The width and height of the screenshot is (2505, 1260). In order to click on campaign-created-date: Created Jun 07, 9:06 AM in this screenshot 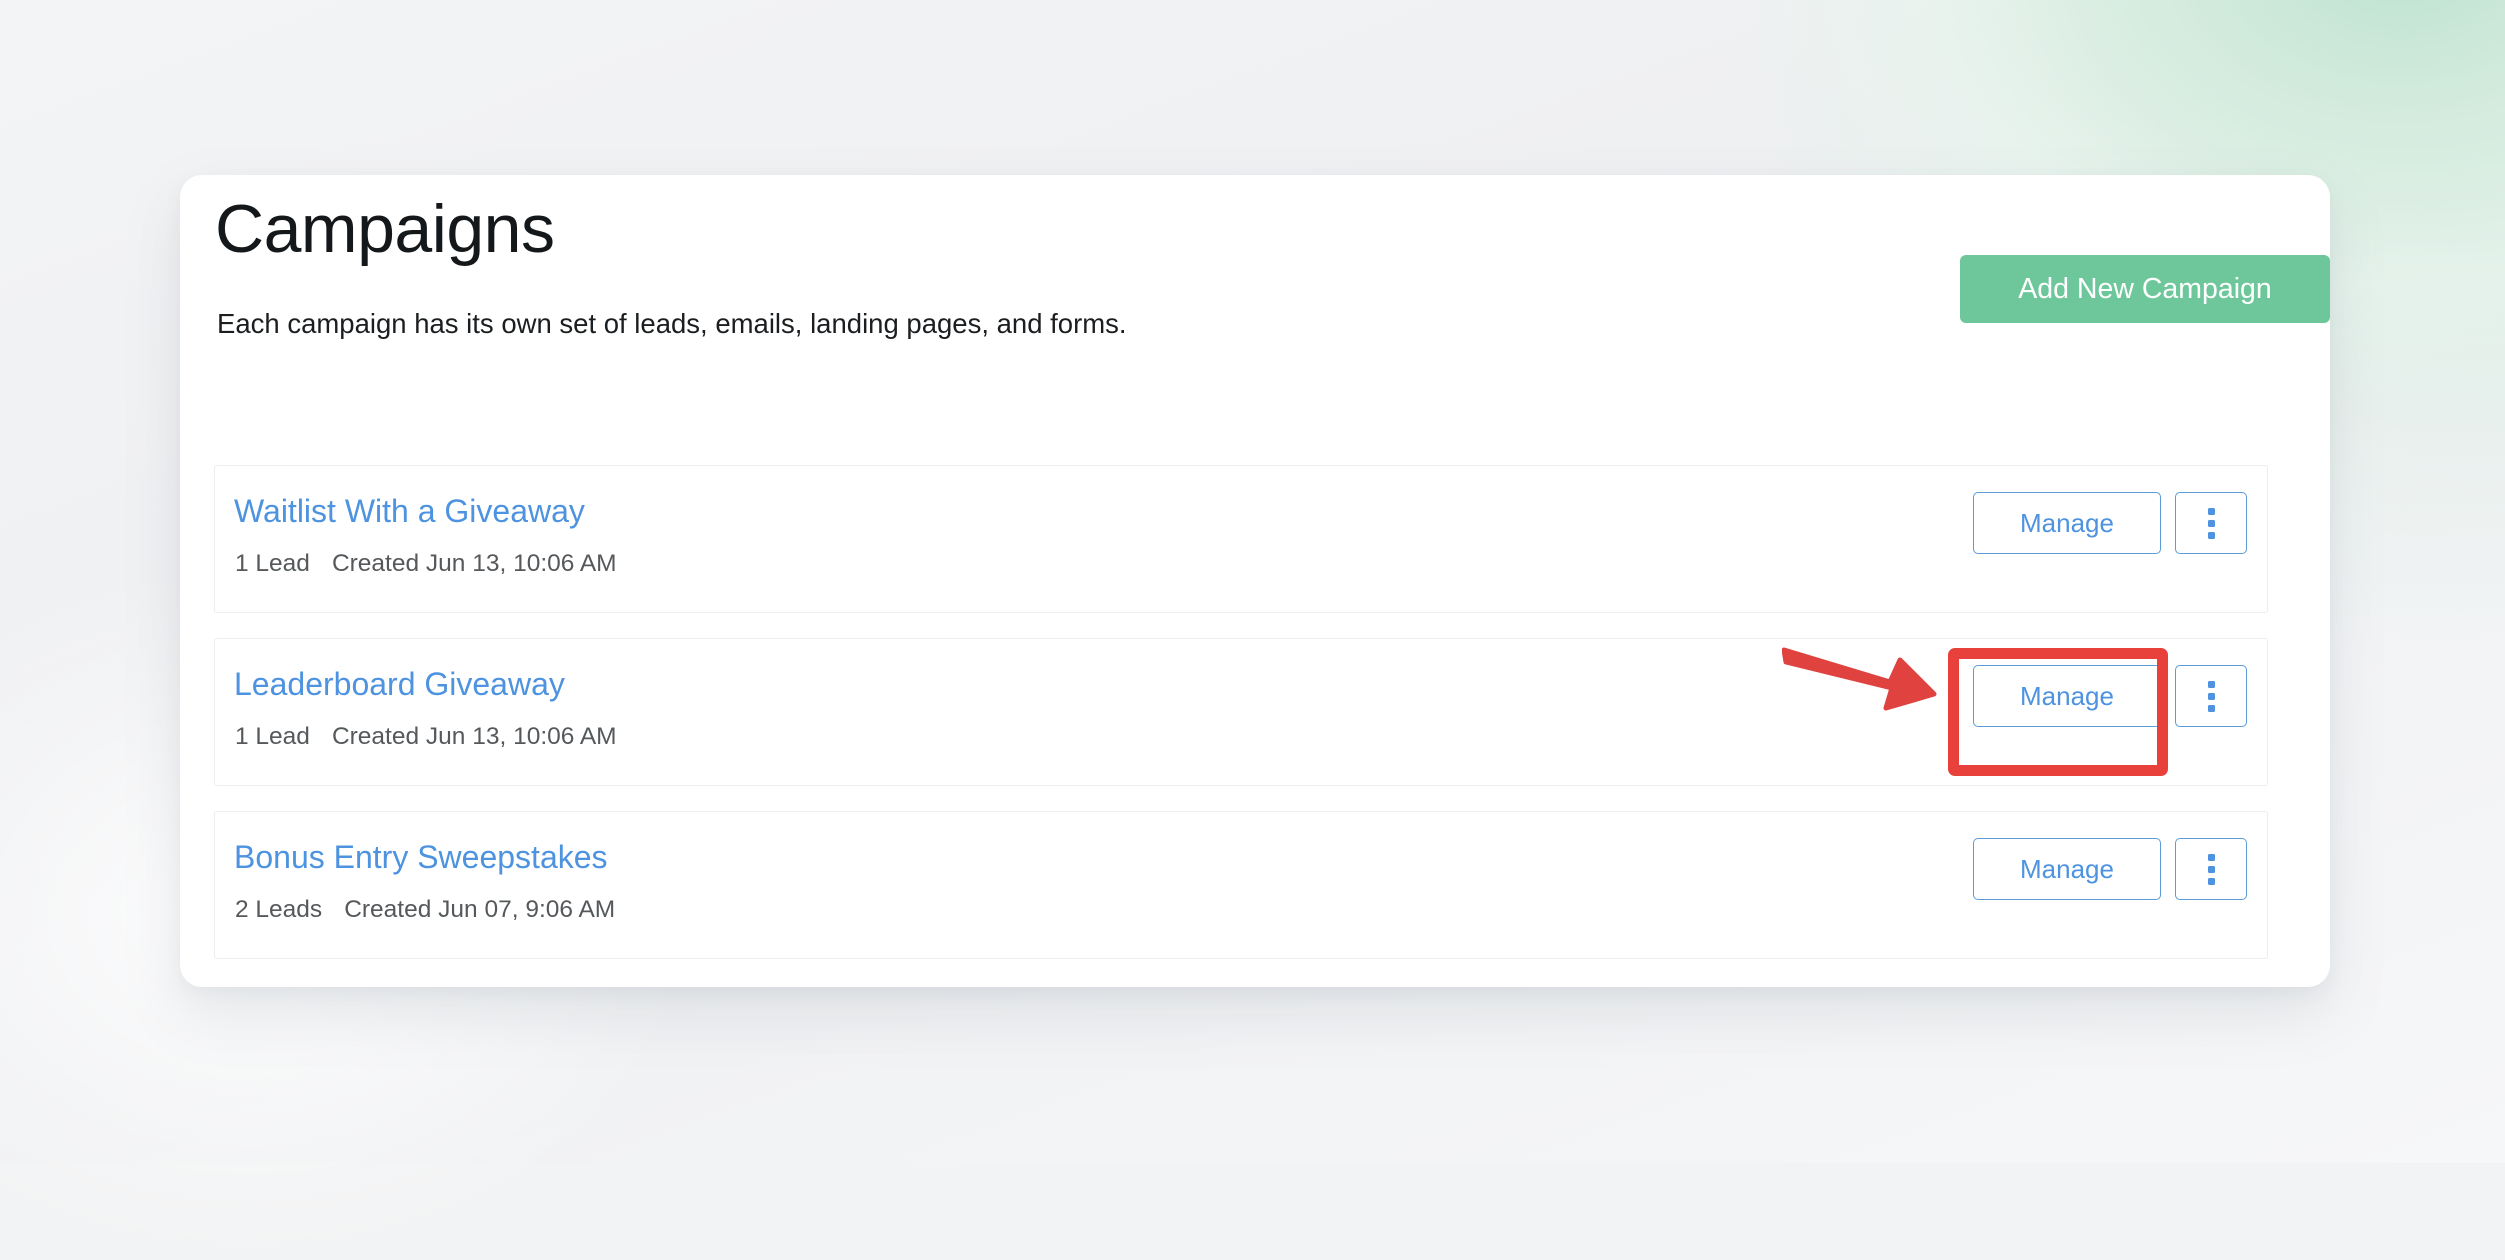, I will do `click(480, 909)`.